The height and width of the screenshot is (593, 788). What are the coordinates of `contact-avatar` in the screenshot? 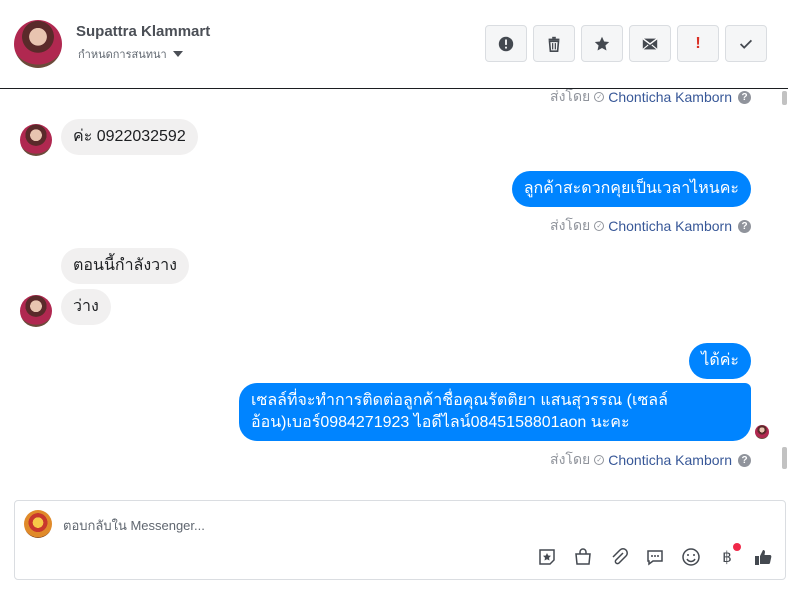 It's located at (38, 44).